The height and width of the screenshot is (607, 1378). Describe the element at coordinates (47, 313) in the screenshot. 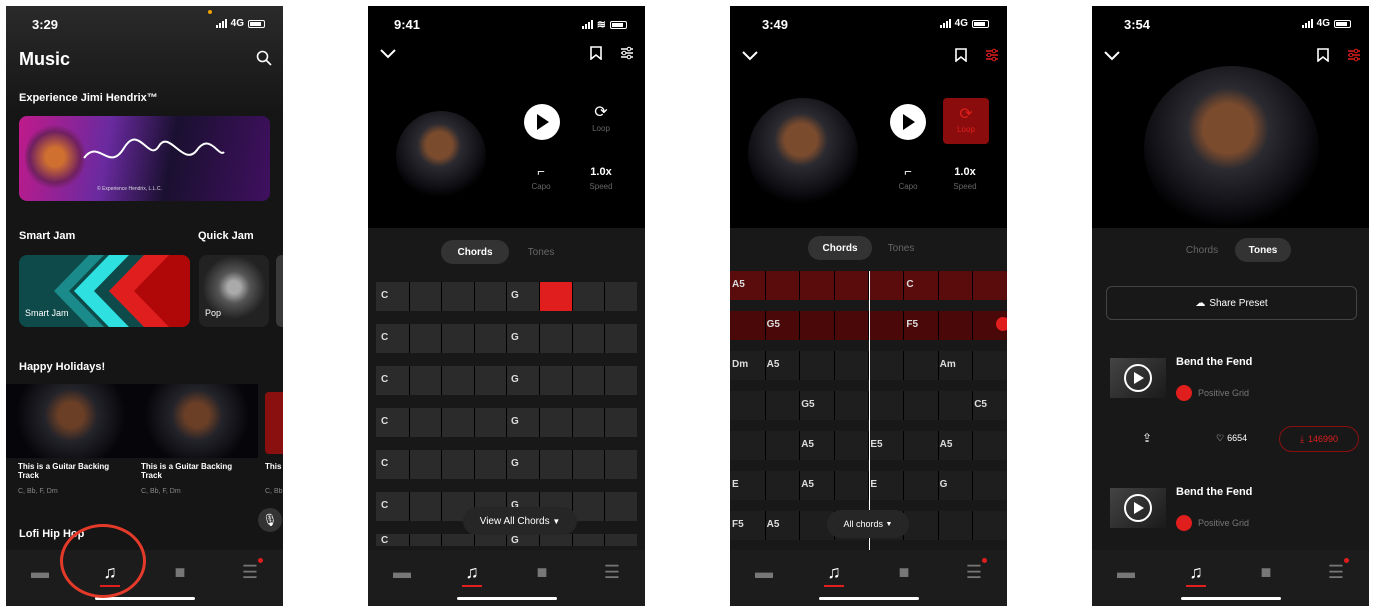

I see `smartjam-card-label: Smart Jam` at that location.